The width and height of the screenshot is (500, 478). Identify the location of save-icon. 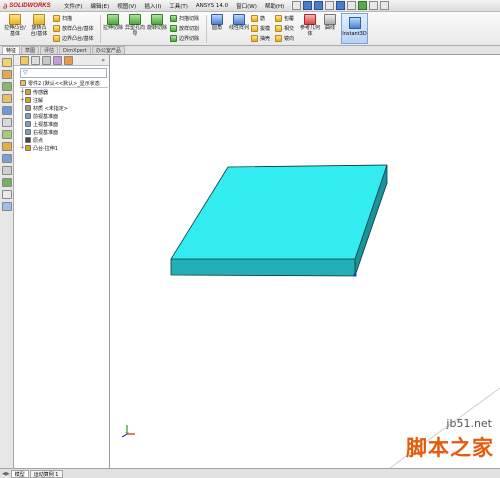
(319, 5).